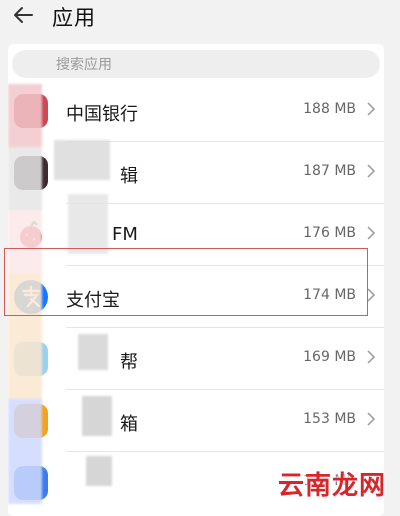 The image size is (400, 516). I want to click on app-size: 187 MB, so click(329, 171).